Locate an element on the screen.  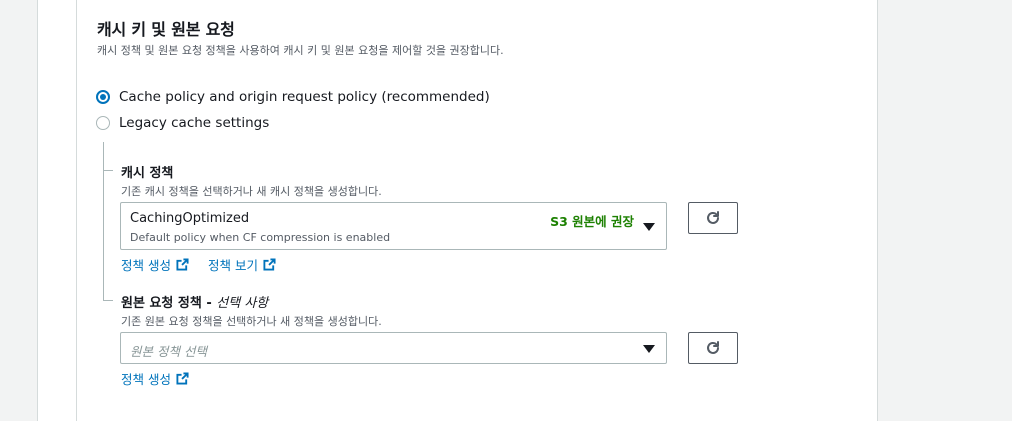
origin-policy-placeholder: 원본 정책 선택 is located at coordinates (168, 351).